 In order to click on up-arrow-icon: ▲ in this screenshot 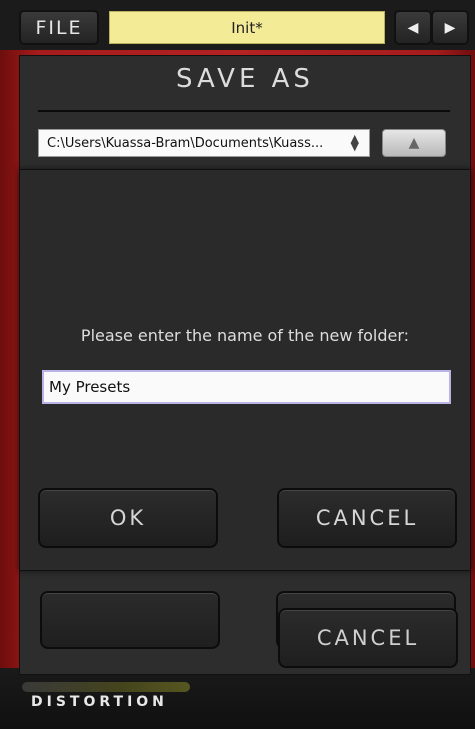, I will do `click(414, 143)`.